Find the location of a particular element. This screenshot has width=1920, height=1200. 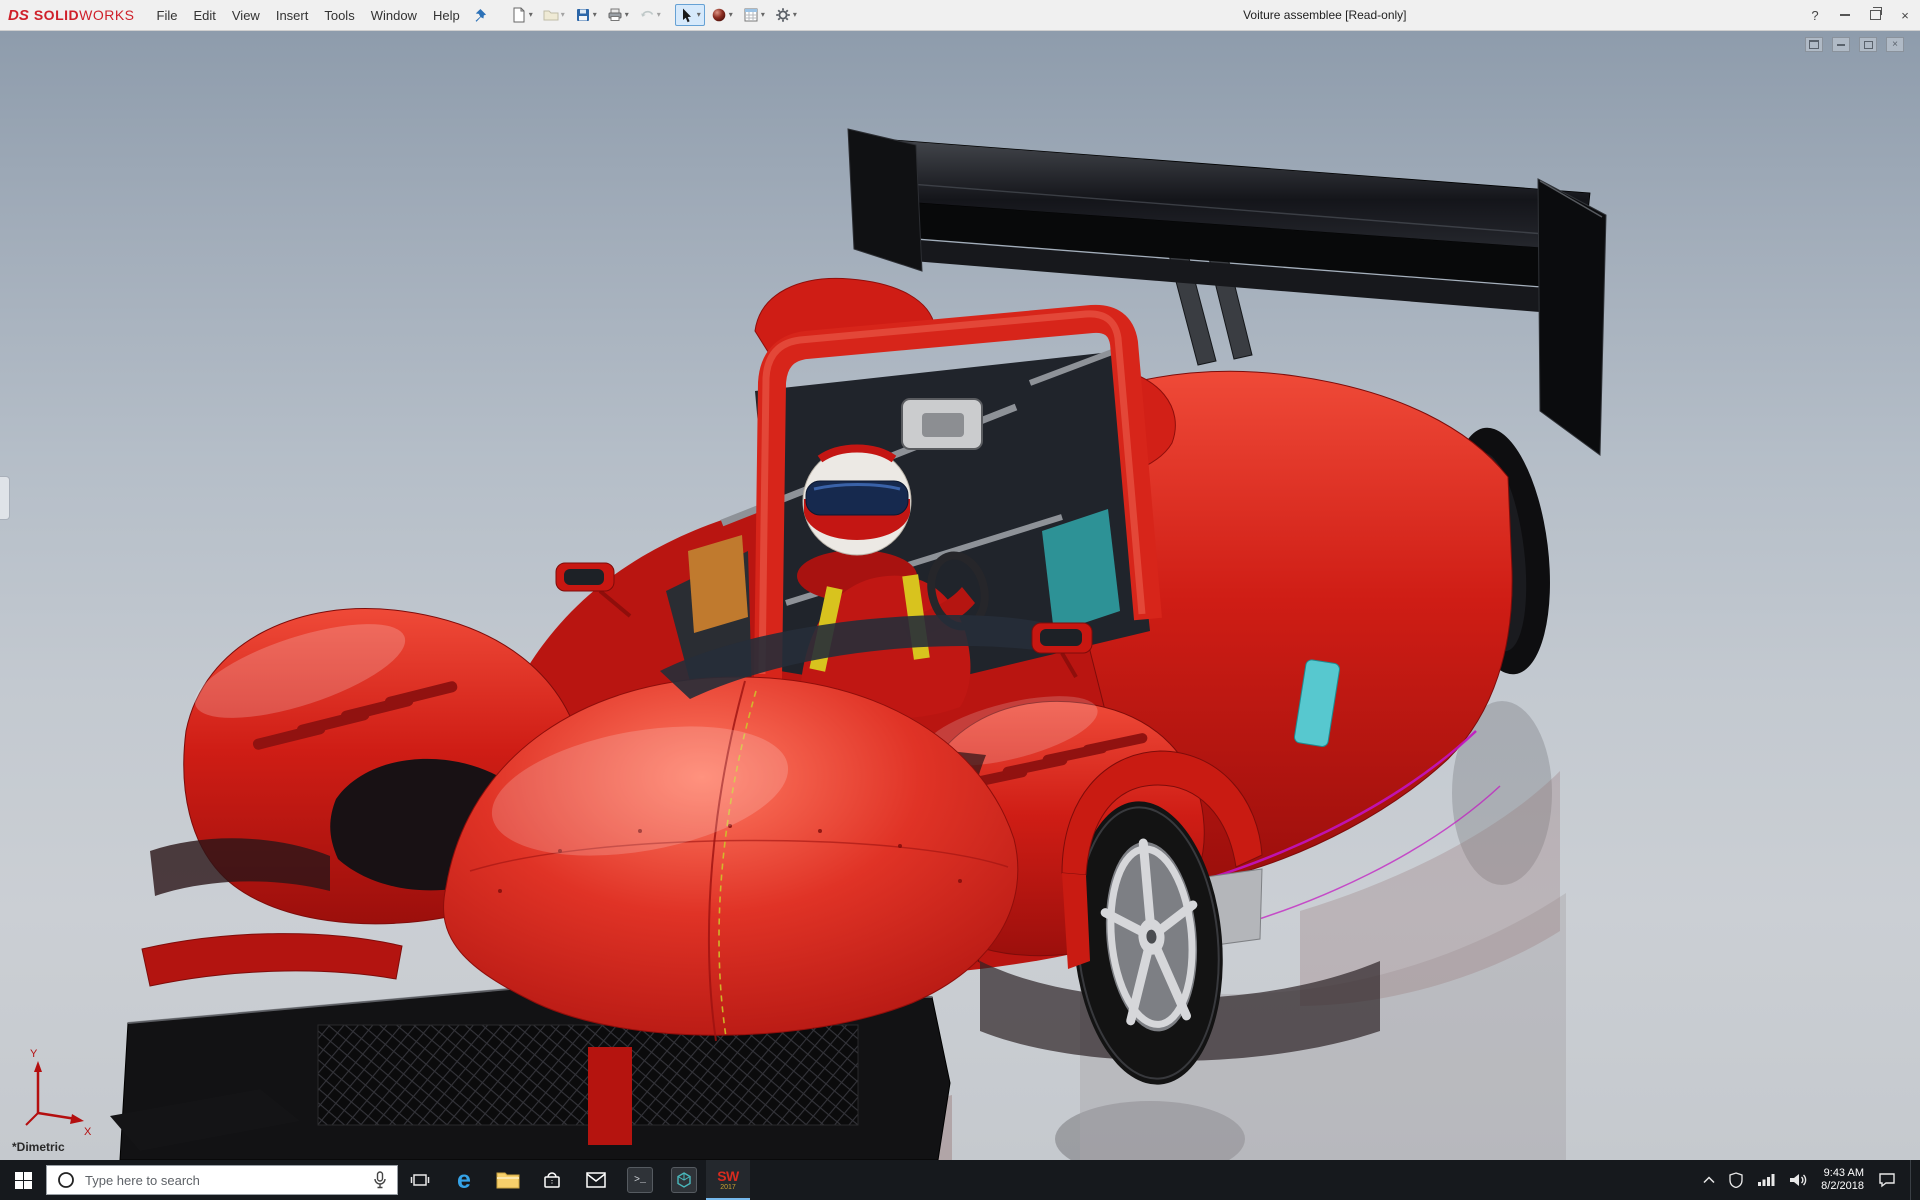

volume-icon is located at coordinates (1798, 1180).